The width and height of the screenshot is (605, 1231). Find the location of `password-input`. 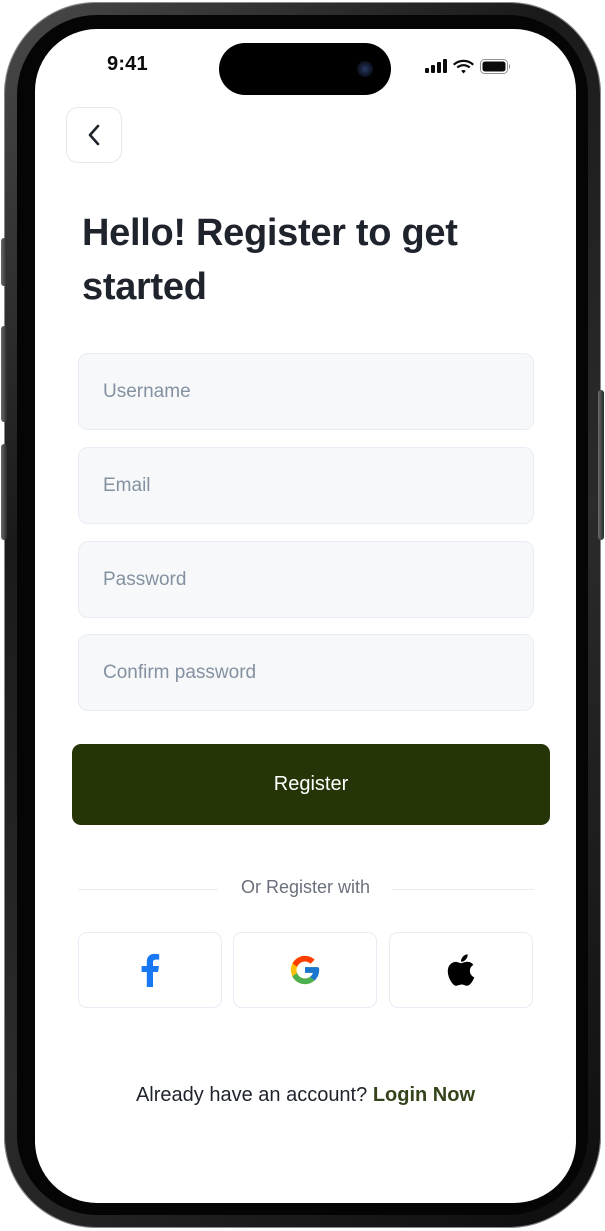

password-input is located at coordinates (306, 579).